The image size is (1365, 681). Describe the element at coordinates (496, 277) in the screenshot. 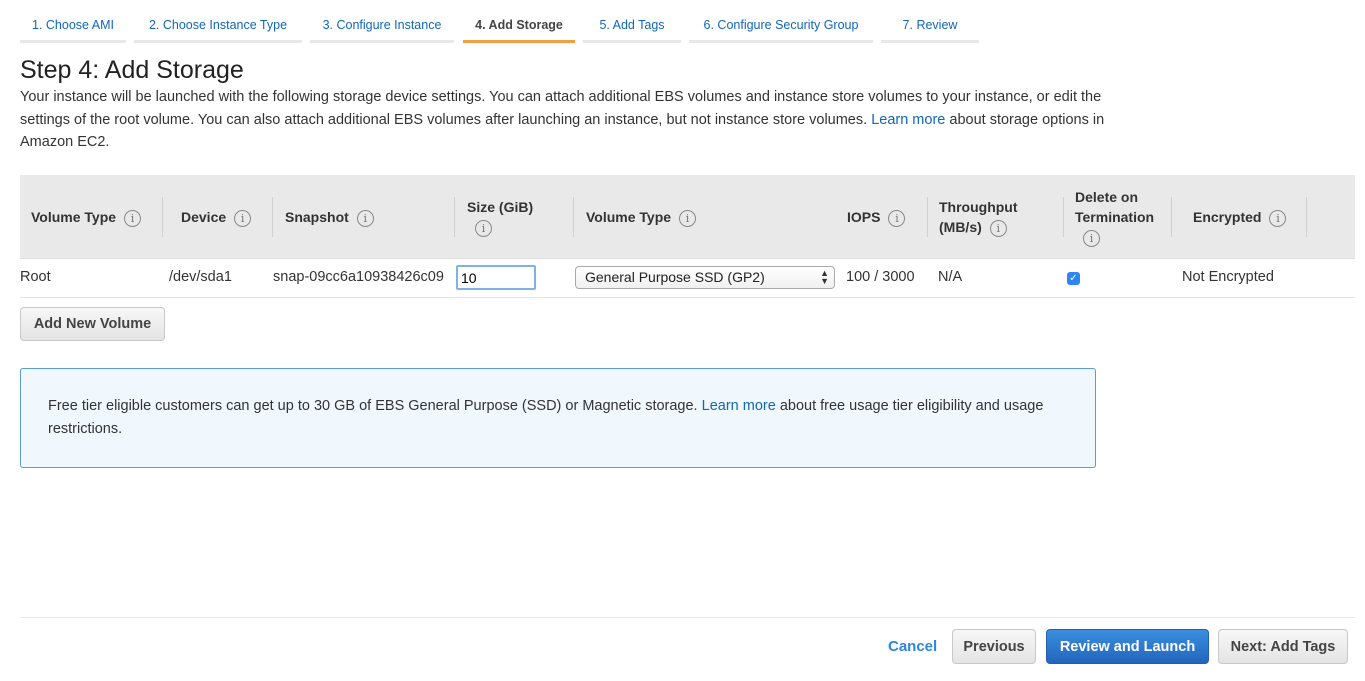

I see `size-input` at that location.